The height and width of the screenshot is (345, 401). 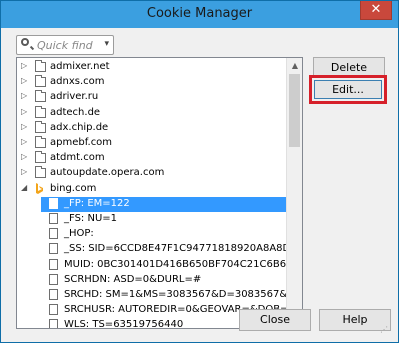 What do you see at coordinates (97, 203) in the screenshot?
I see `cookie-label: _FP: EM=122` at bounding box center [97, 203].